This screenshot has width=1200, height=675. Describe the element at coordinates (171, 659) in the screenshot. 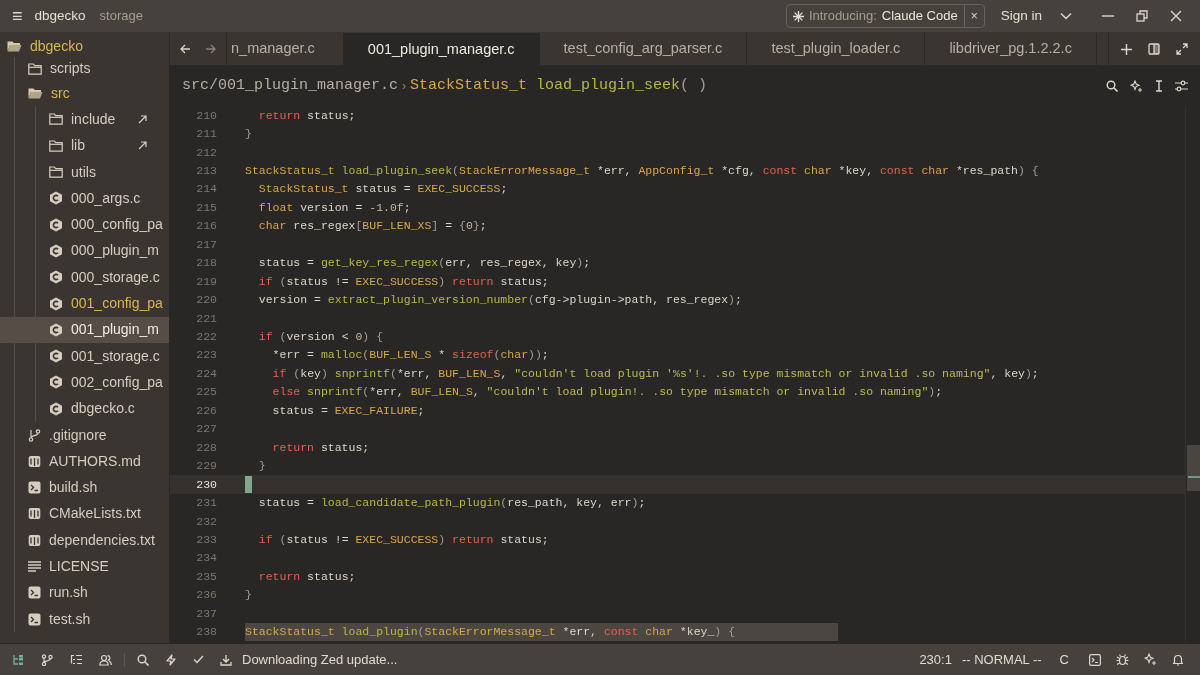

I see `lightning-icon` at that location.